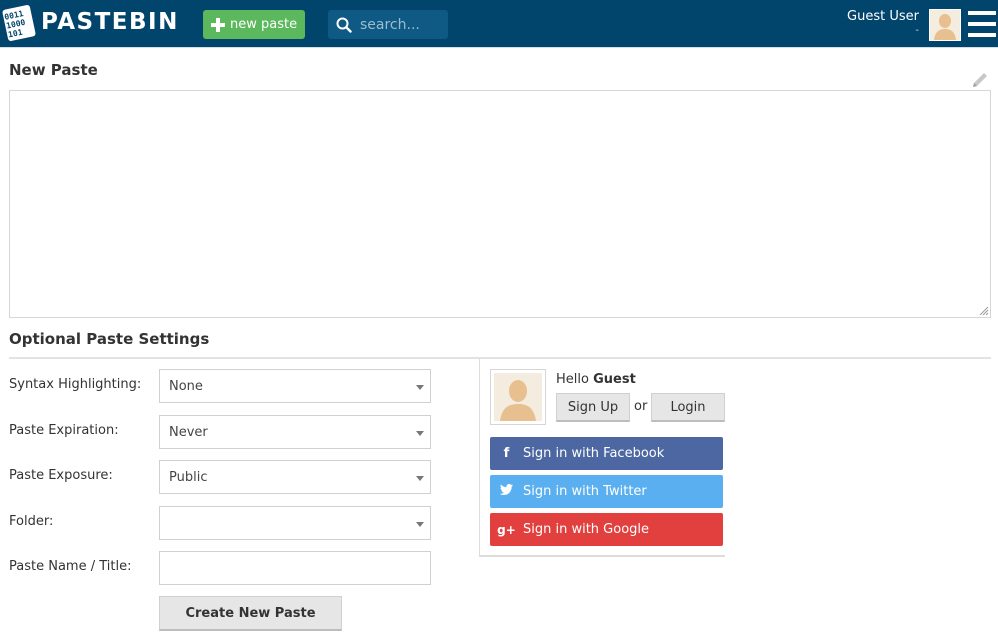  I want to click on pastebin-logo-icon: 0011 1000 101, so click(19, 23).